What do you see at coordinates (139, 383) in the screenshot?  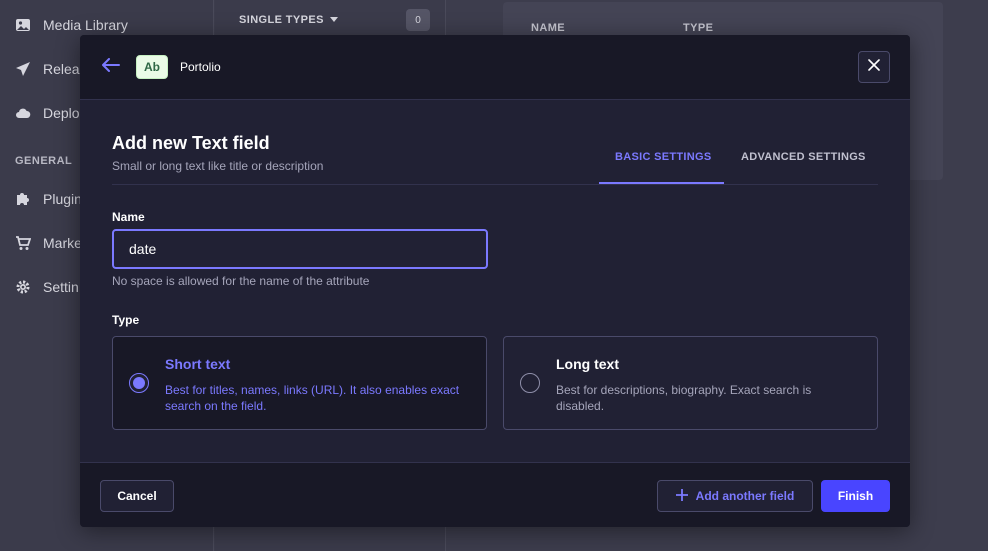 I see `short-text-radio` at bounding box center [139, 383].